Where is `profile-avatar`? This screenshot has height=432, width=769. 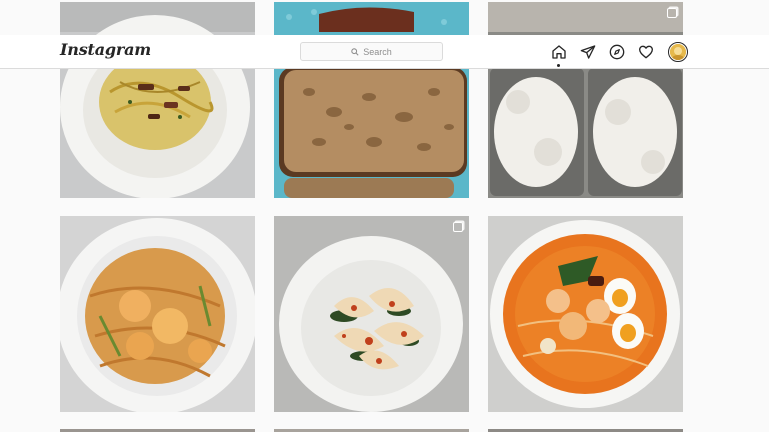 profile-avatar is located at coordinates (678, 52).